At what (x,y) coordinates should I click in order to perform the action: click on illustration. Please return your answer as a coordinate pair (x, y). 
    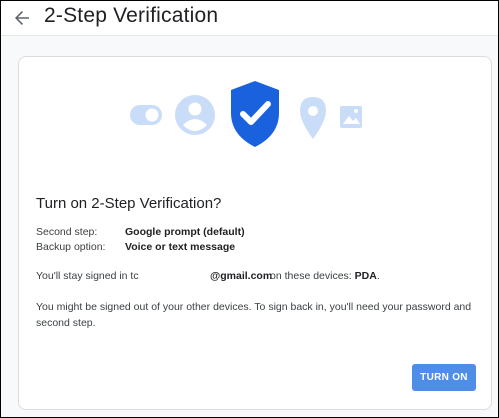
    Looking at the image, I should click on (246, 114).